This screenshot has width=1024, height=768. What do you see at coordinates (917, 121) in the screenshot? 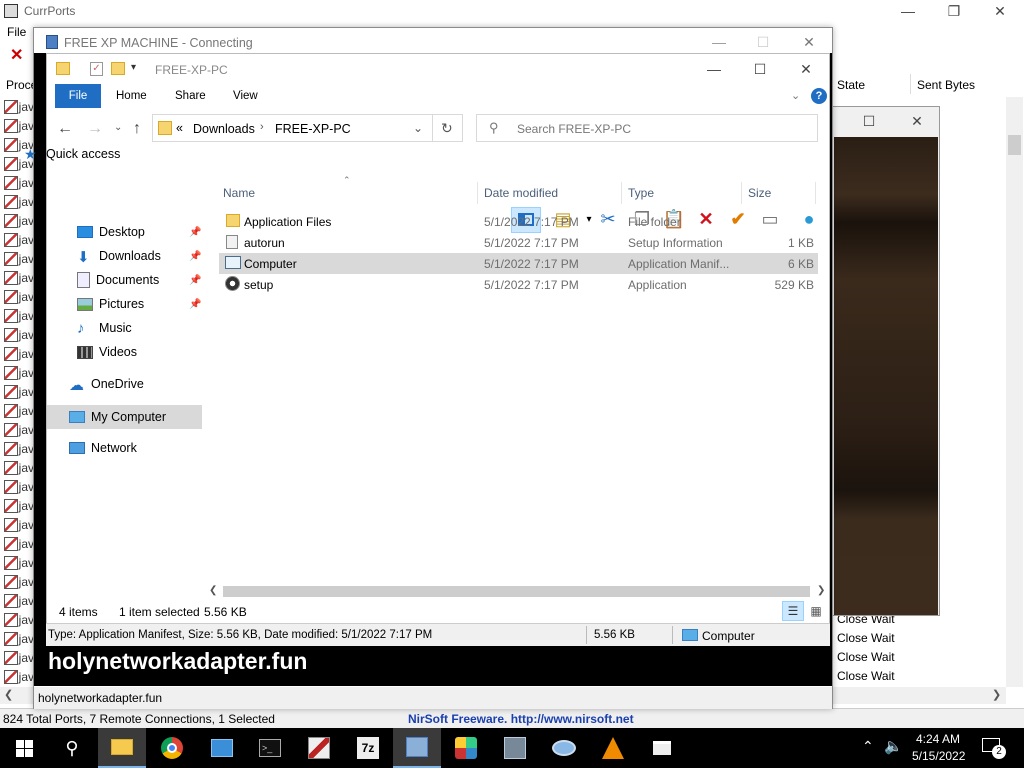
I see `bg-close-button: ✕` at bounding box center [917, 121].